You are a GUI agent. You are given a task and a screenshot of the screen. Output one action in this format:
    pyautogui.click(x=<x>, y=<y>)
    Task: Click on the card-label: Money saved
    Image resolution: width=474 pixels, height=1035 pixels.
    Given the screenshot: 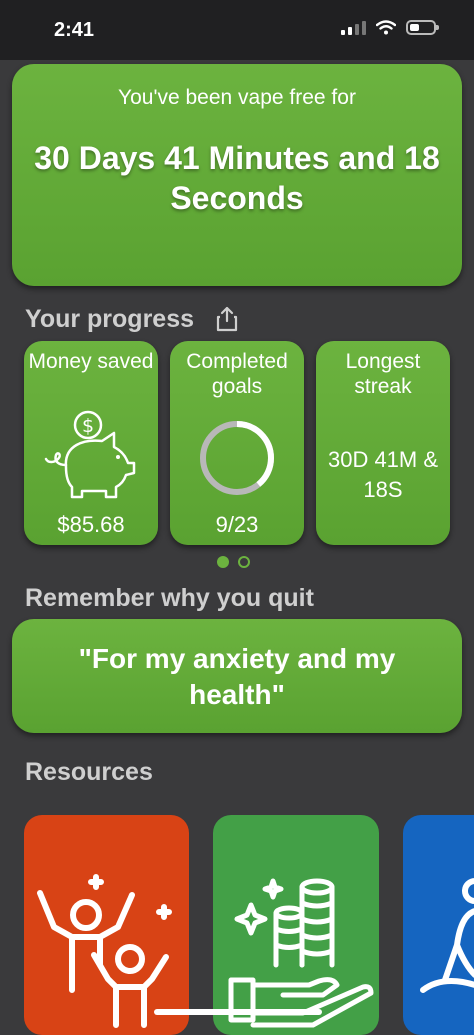 What is the action you would take?
    pyautogui.click(x=91, y=361)
    